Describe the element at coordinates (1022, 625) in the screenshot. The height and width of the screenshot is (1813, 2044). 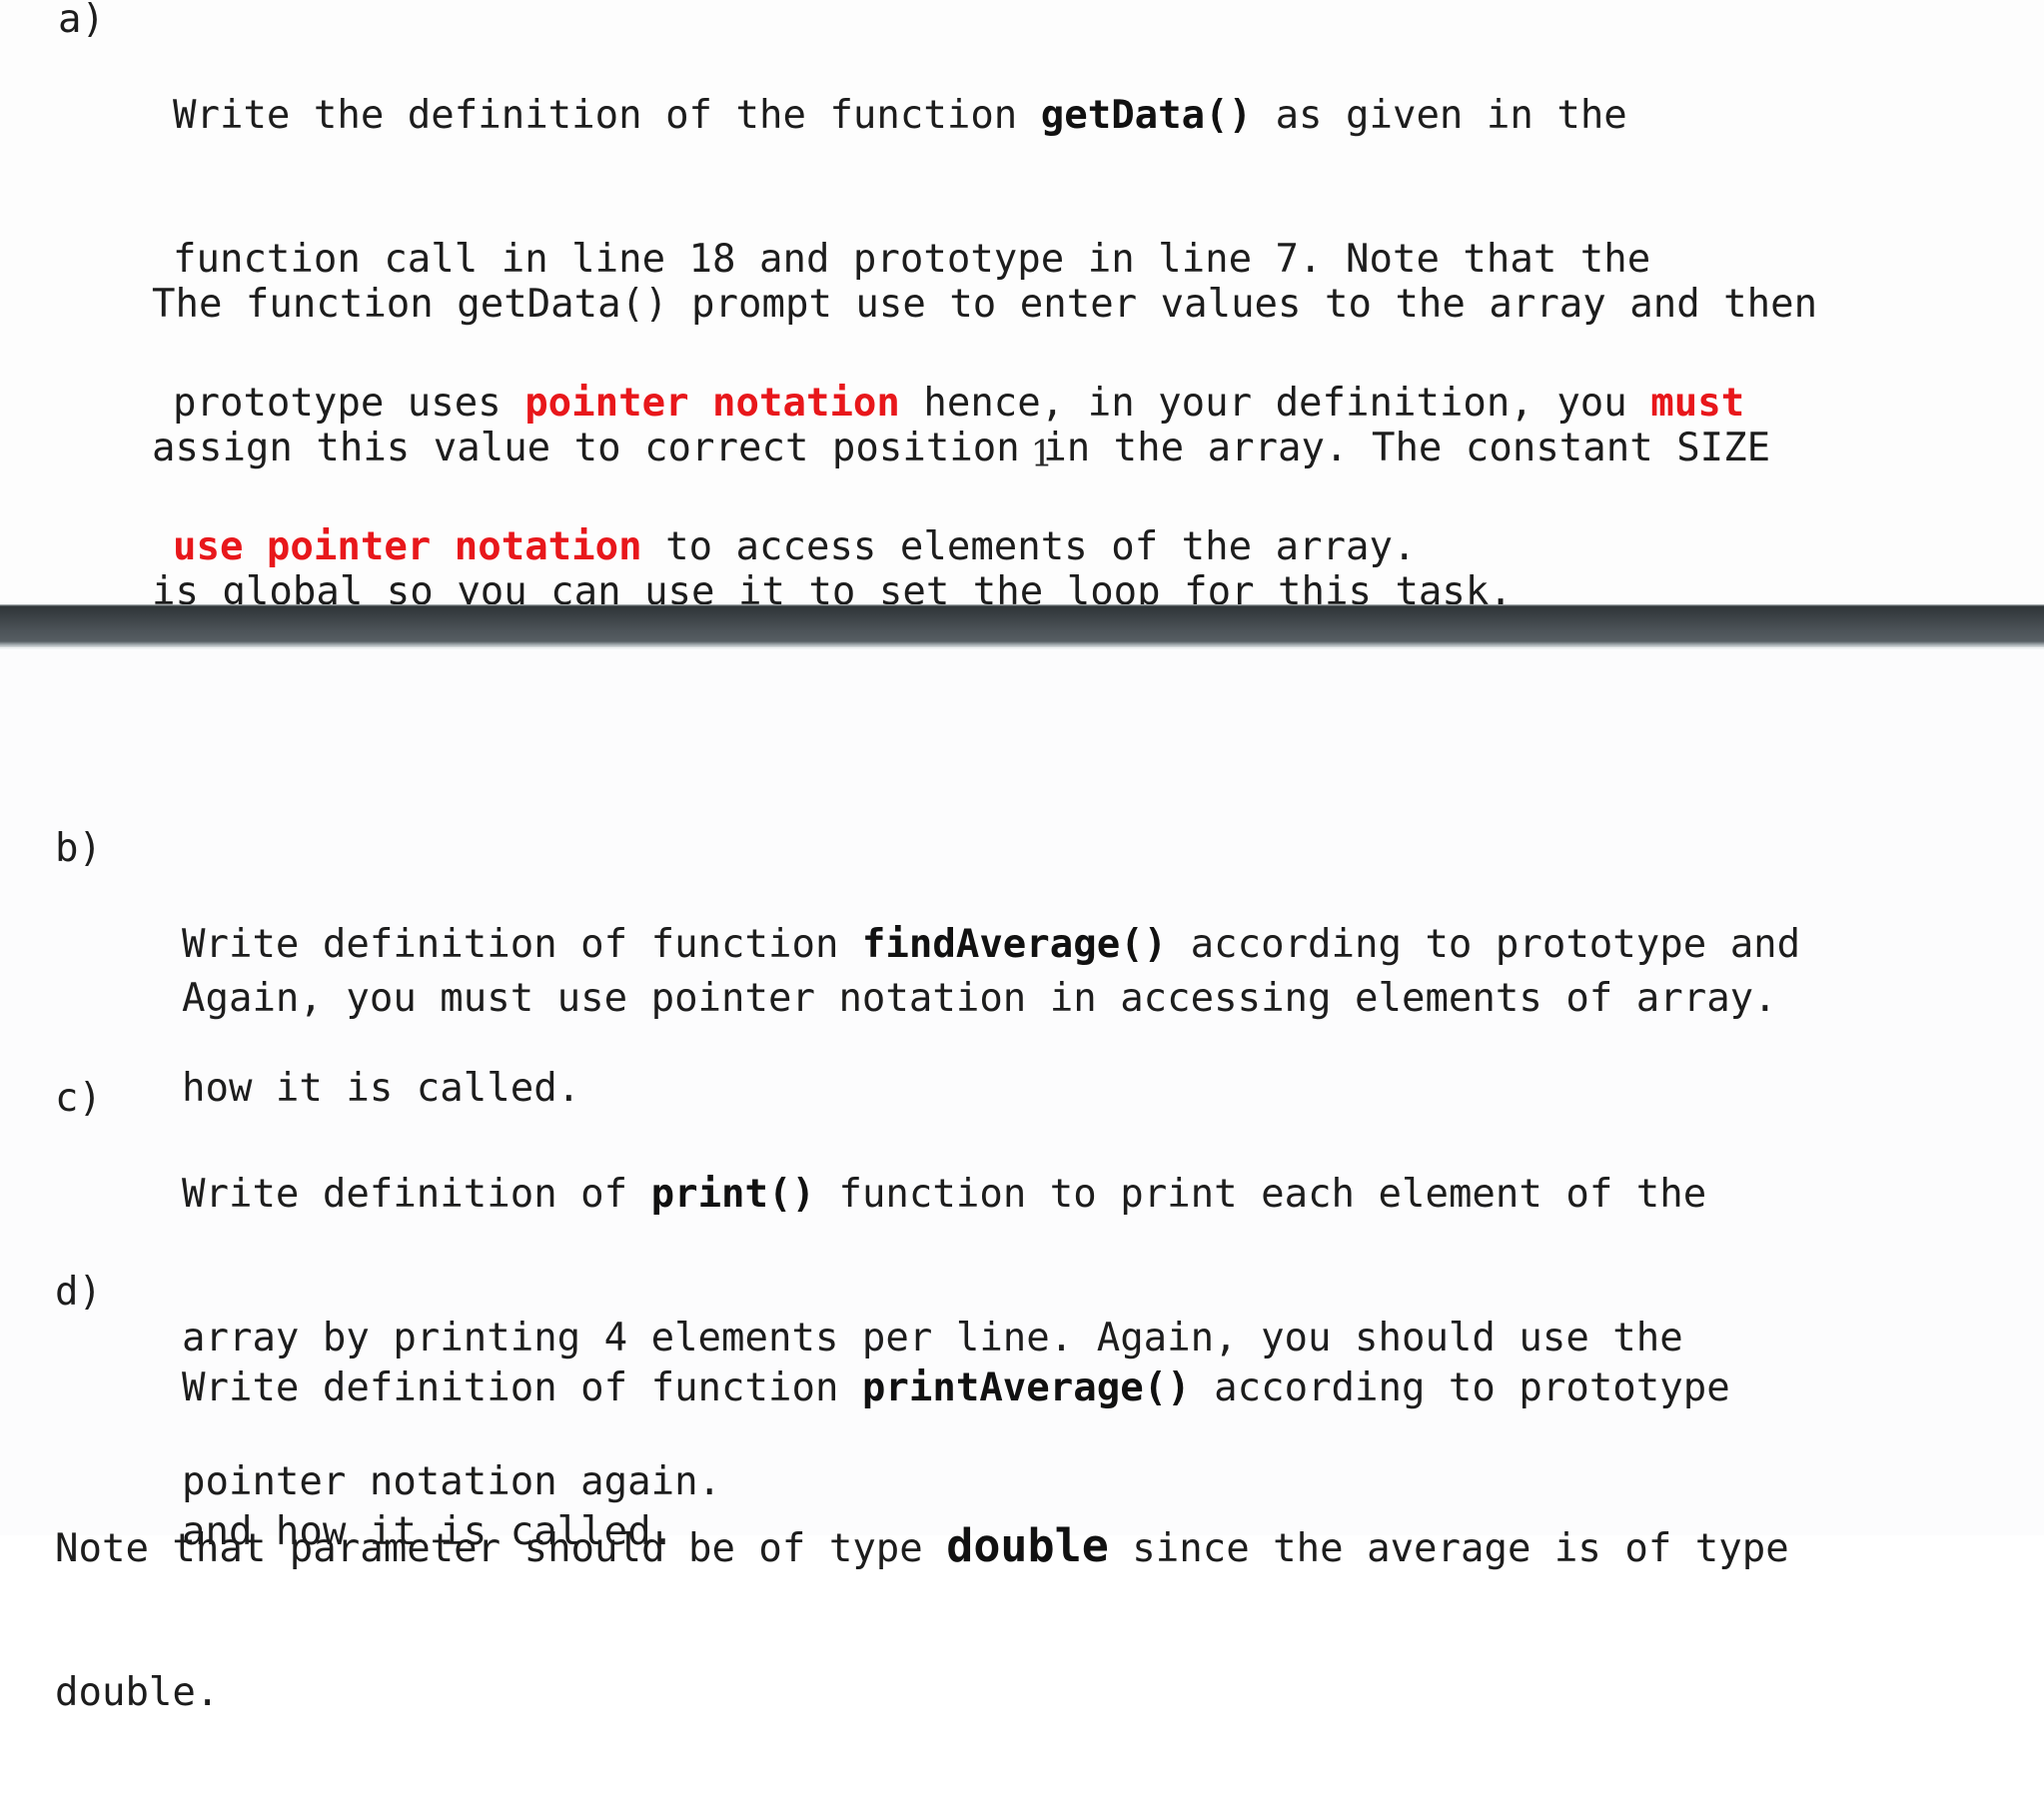
I see `page-separator-band` at that location.